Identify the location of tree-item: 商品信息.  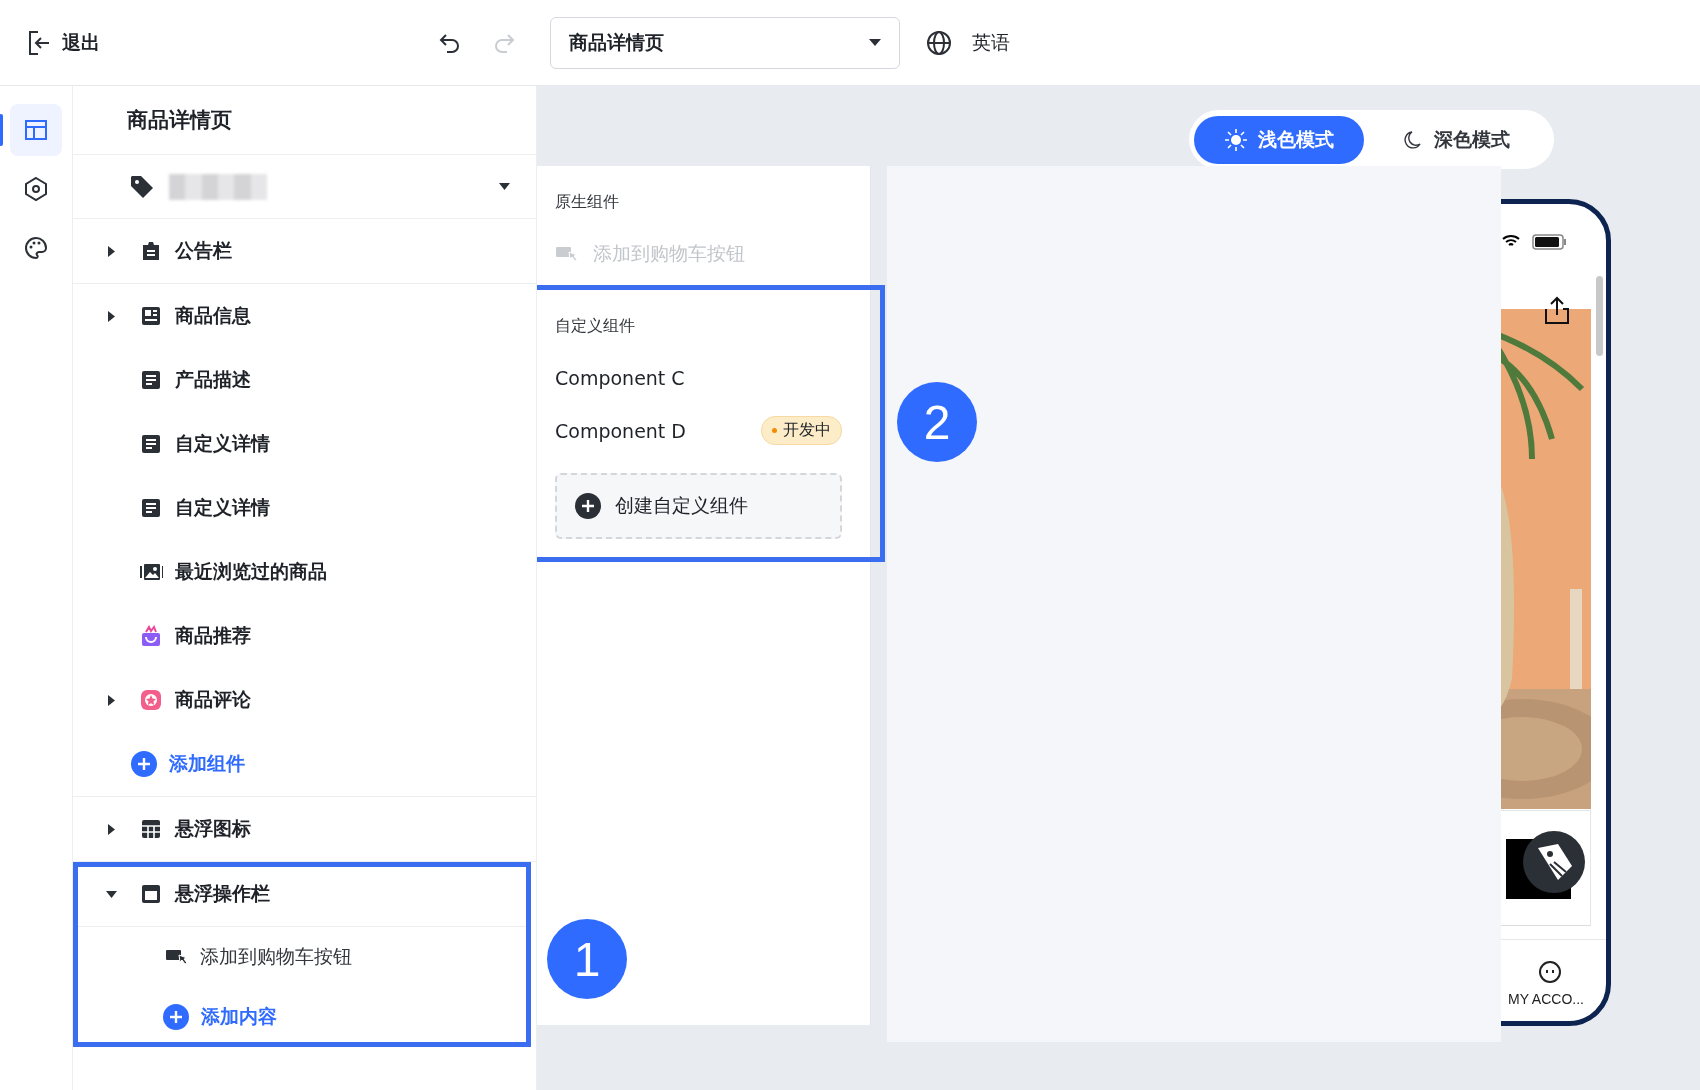
(213, 316).